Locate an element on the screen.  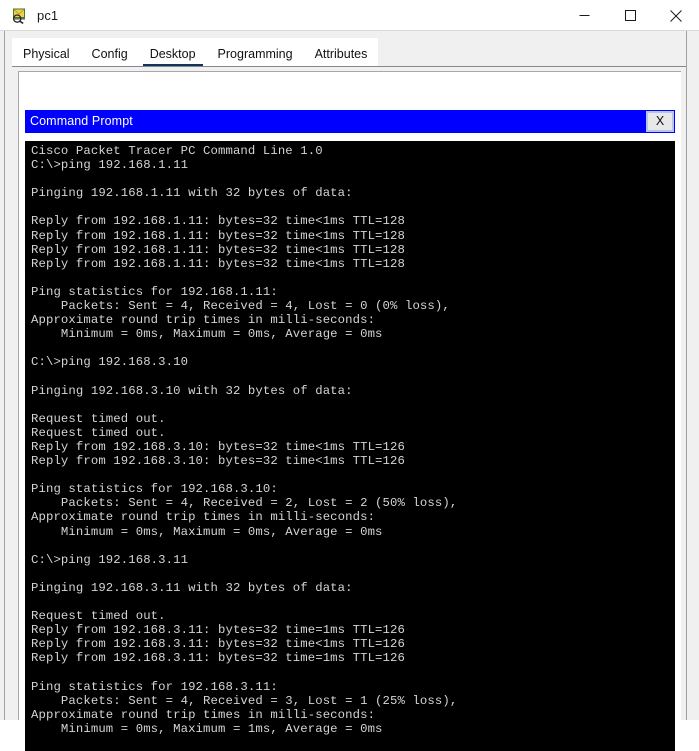
window-controls is located at coordinates (630, 15).